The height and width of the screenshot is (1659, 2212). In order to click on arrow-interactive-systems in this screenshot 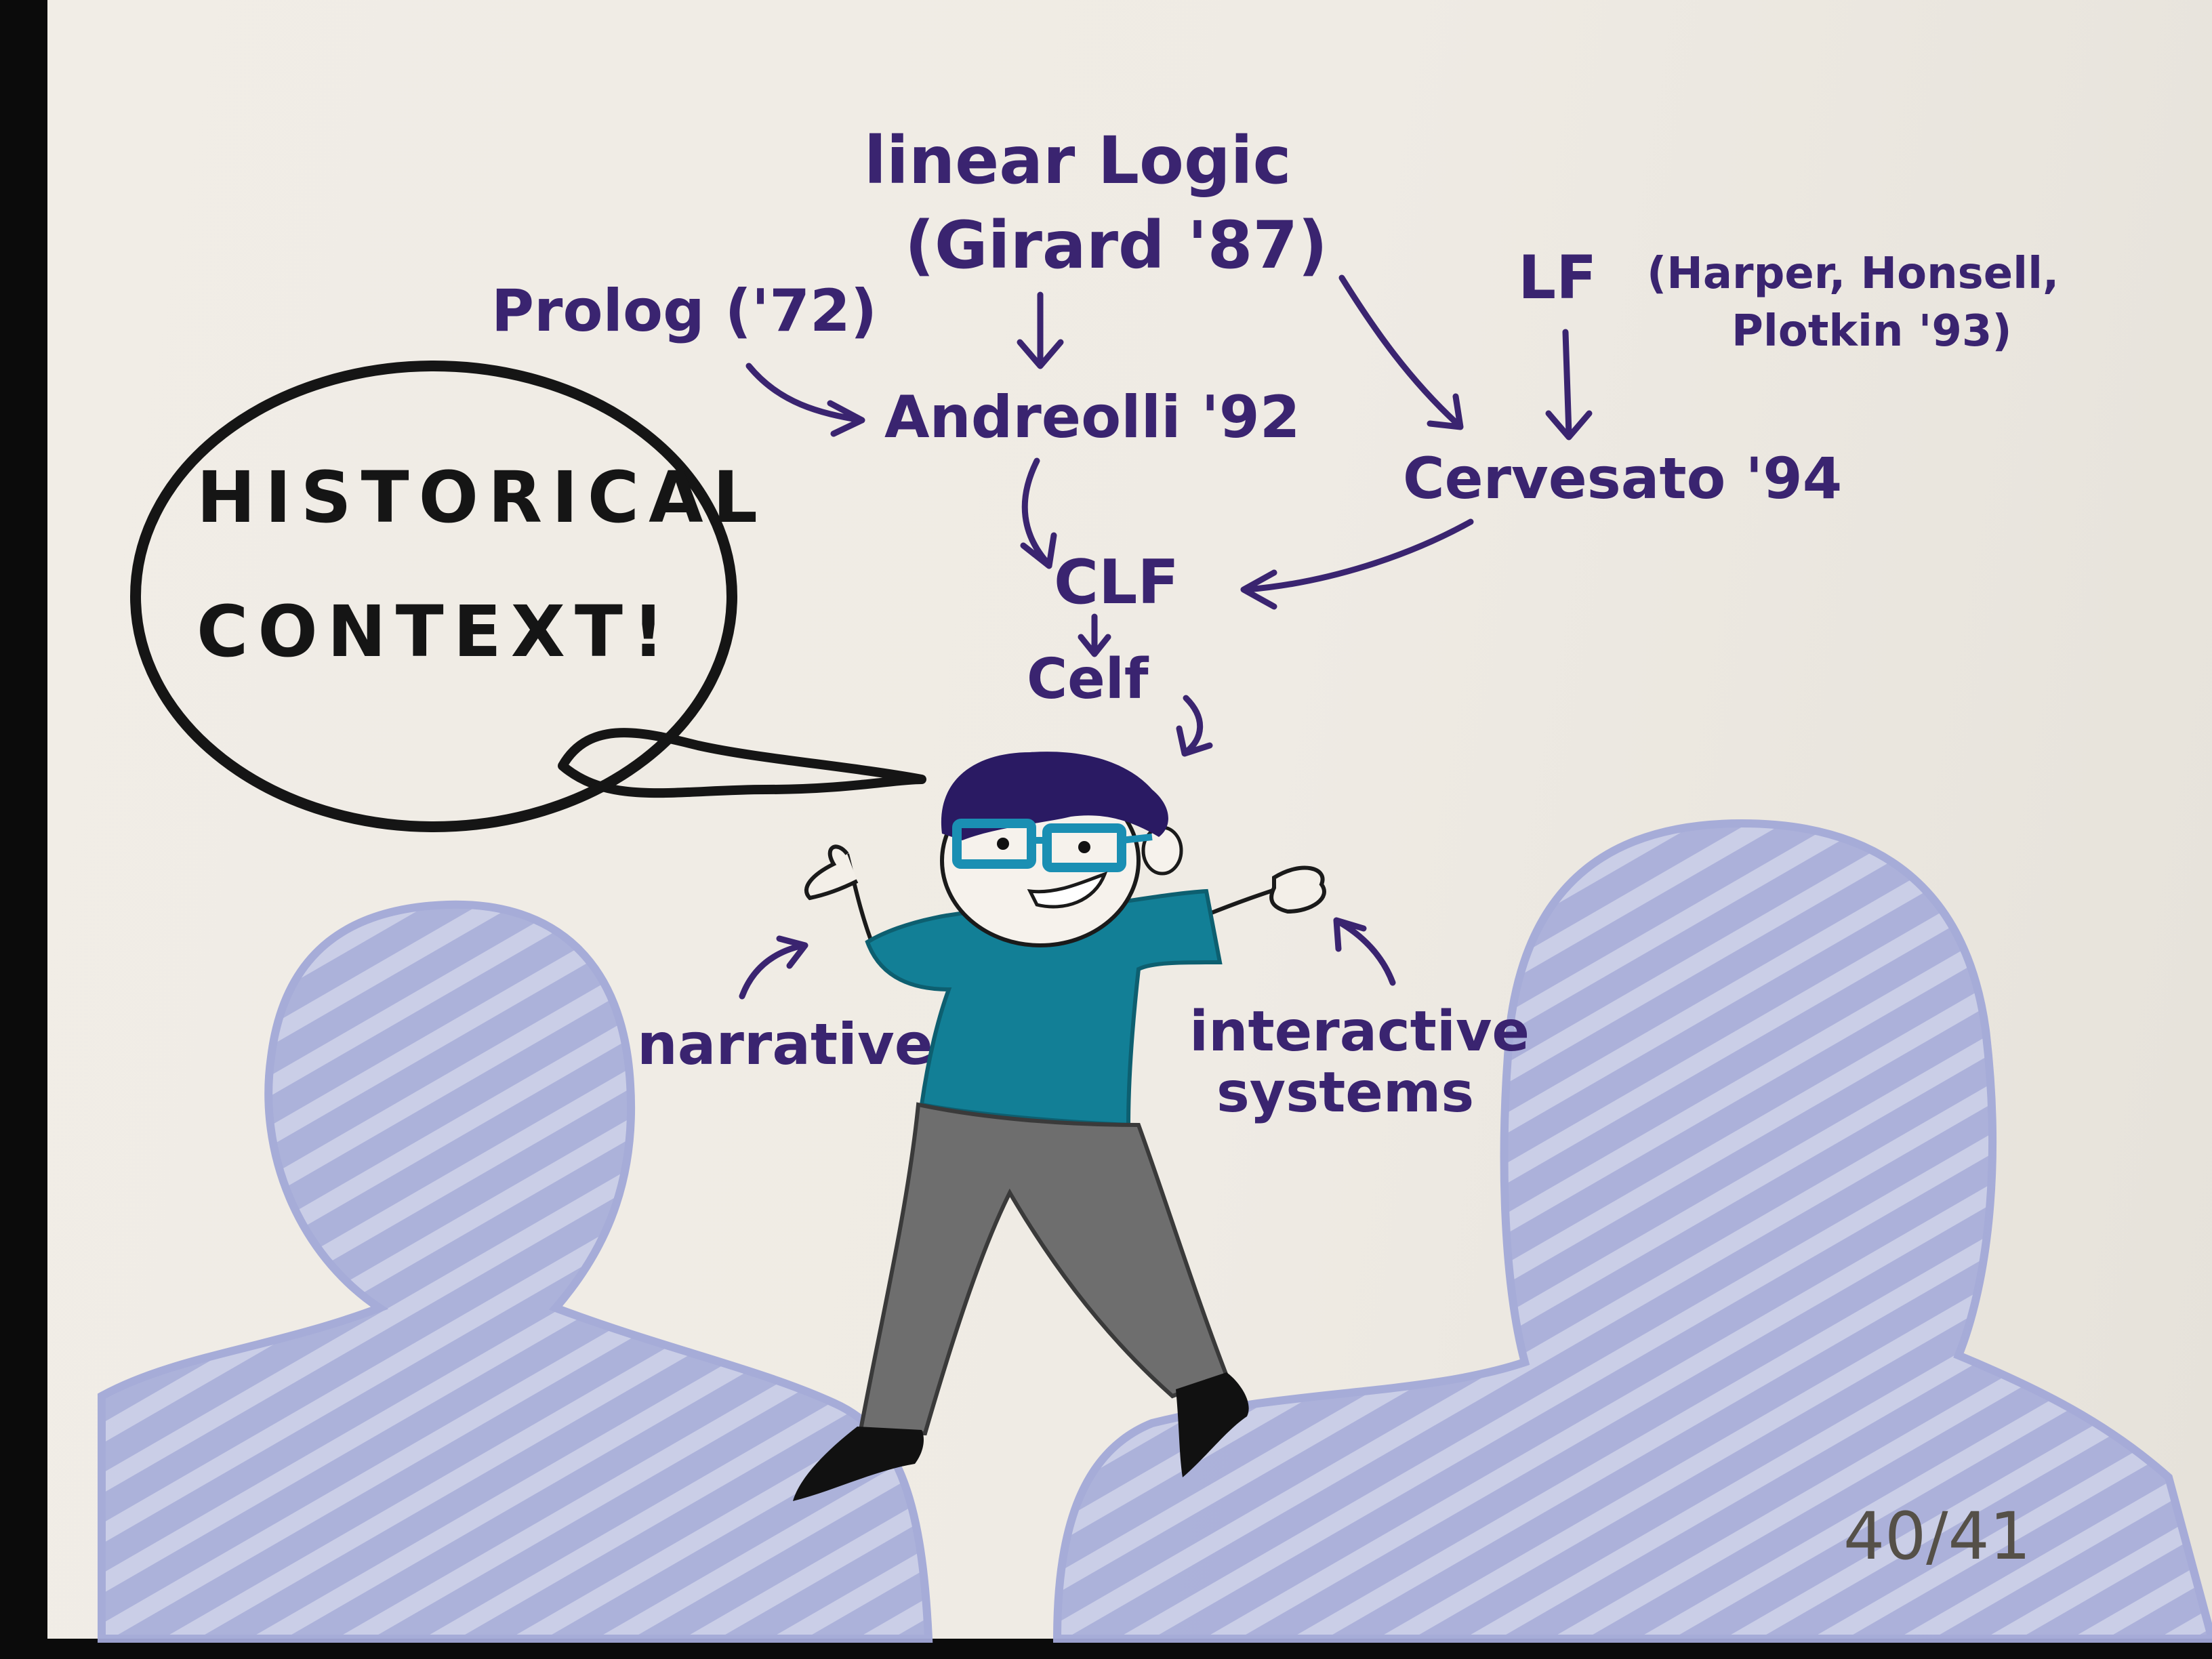, I will do `click(1364, 951)`.